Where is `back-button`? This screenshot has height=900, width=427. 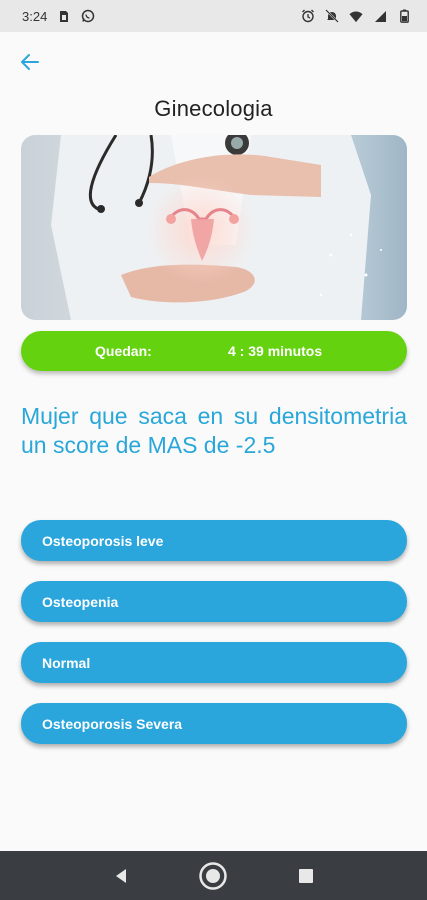
back-button is located at coordinates (30, 62).